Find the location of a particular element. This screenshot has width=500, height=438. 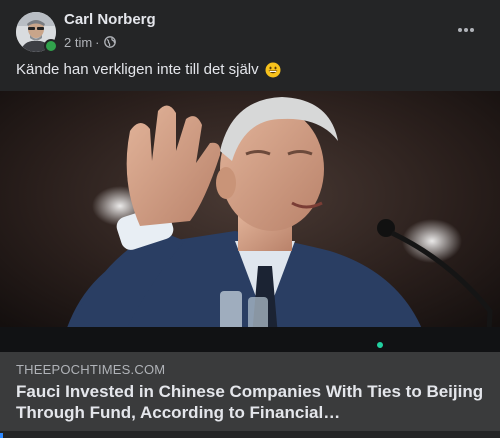

online-status-dot is located at coordinates (51, 46).